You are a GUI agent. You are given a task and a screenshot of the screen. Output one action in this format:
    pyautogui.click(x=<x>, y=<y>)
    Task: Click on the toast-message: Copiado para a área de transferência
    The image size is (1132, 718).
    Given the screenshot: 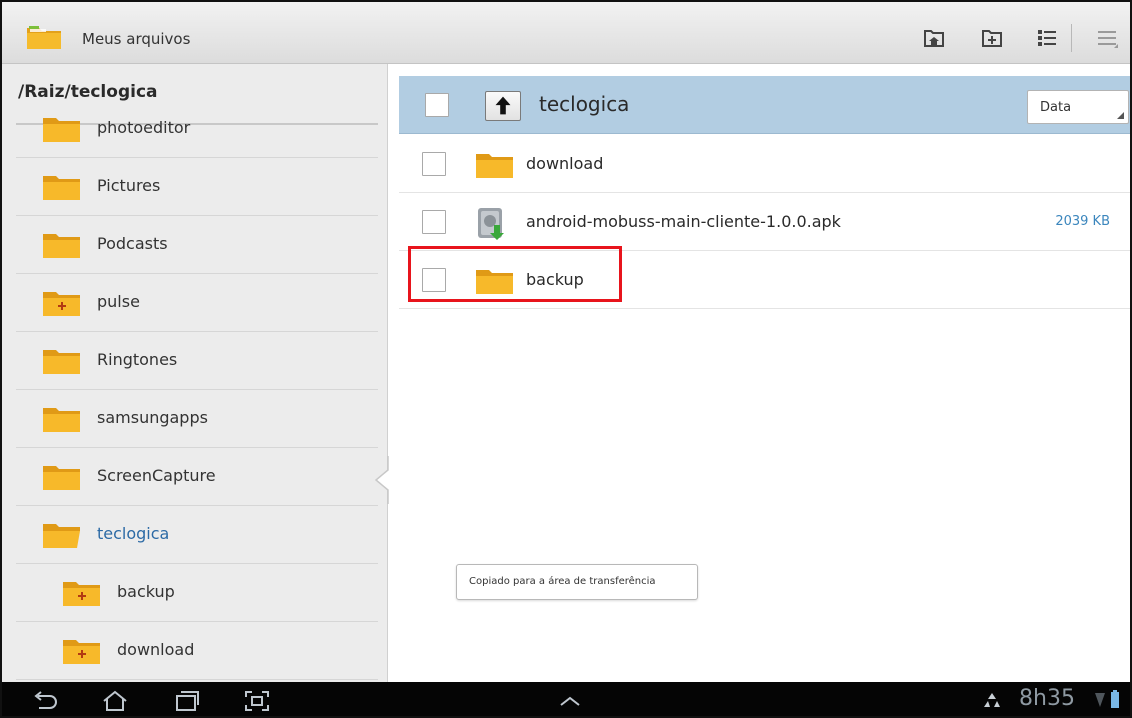 What is the action you would take?
    pyautogui.click(x=577, y=582)
    